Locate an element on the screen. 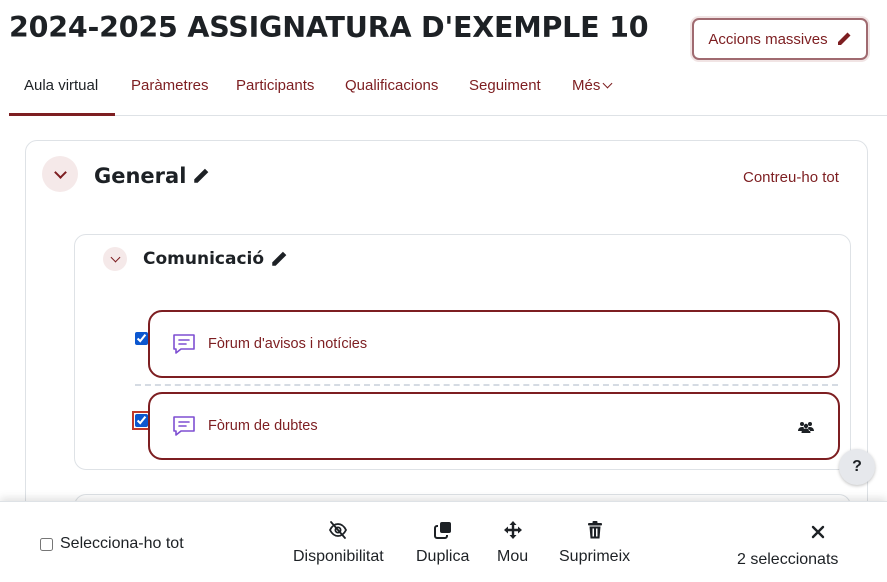 Image resolution: width=887 pixels, height=582 pixels. select-all-checkbox: Selecciona-ho tot is located at coordinates (112, 544).